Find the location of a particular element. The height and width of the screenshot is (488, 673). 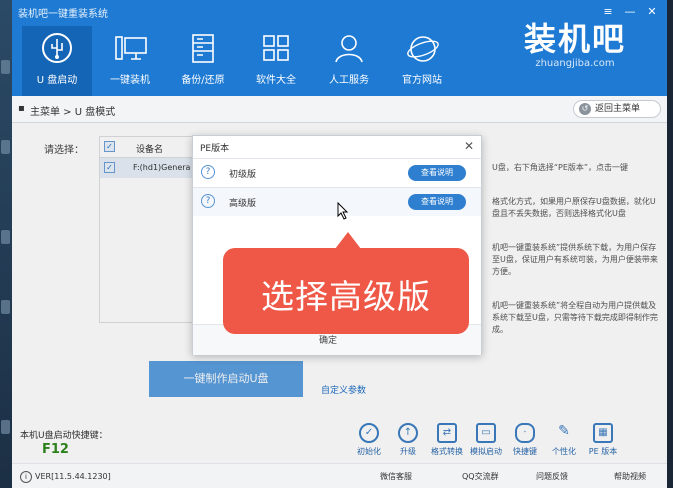

nav-item-software: 软件大全 is located at coordinates (276, 61).